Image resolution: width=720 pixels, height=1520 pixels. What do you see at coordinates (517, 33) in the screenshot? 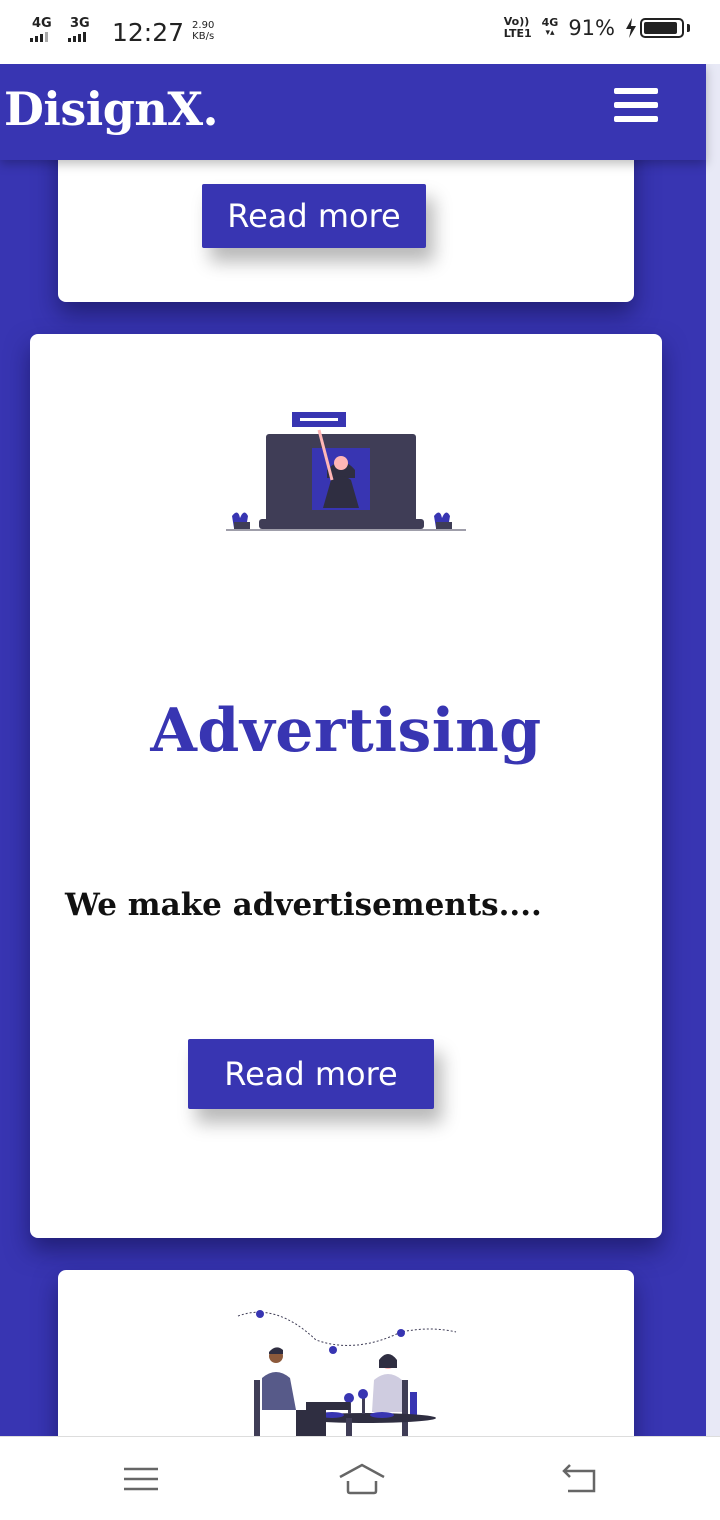
I see `volte-bottom: LTE1` at bounding box center [517, 33].